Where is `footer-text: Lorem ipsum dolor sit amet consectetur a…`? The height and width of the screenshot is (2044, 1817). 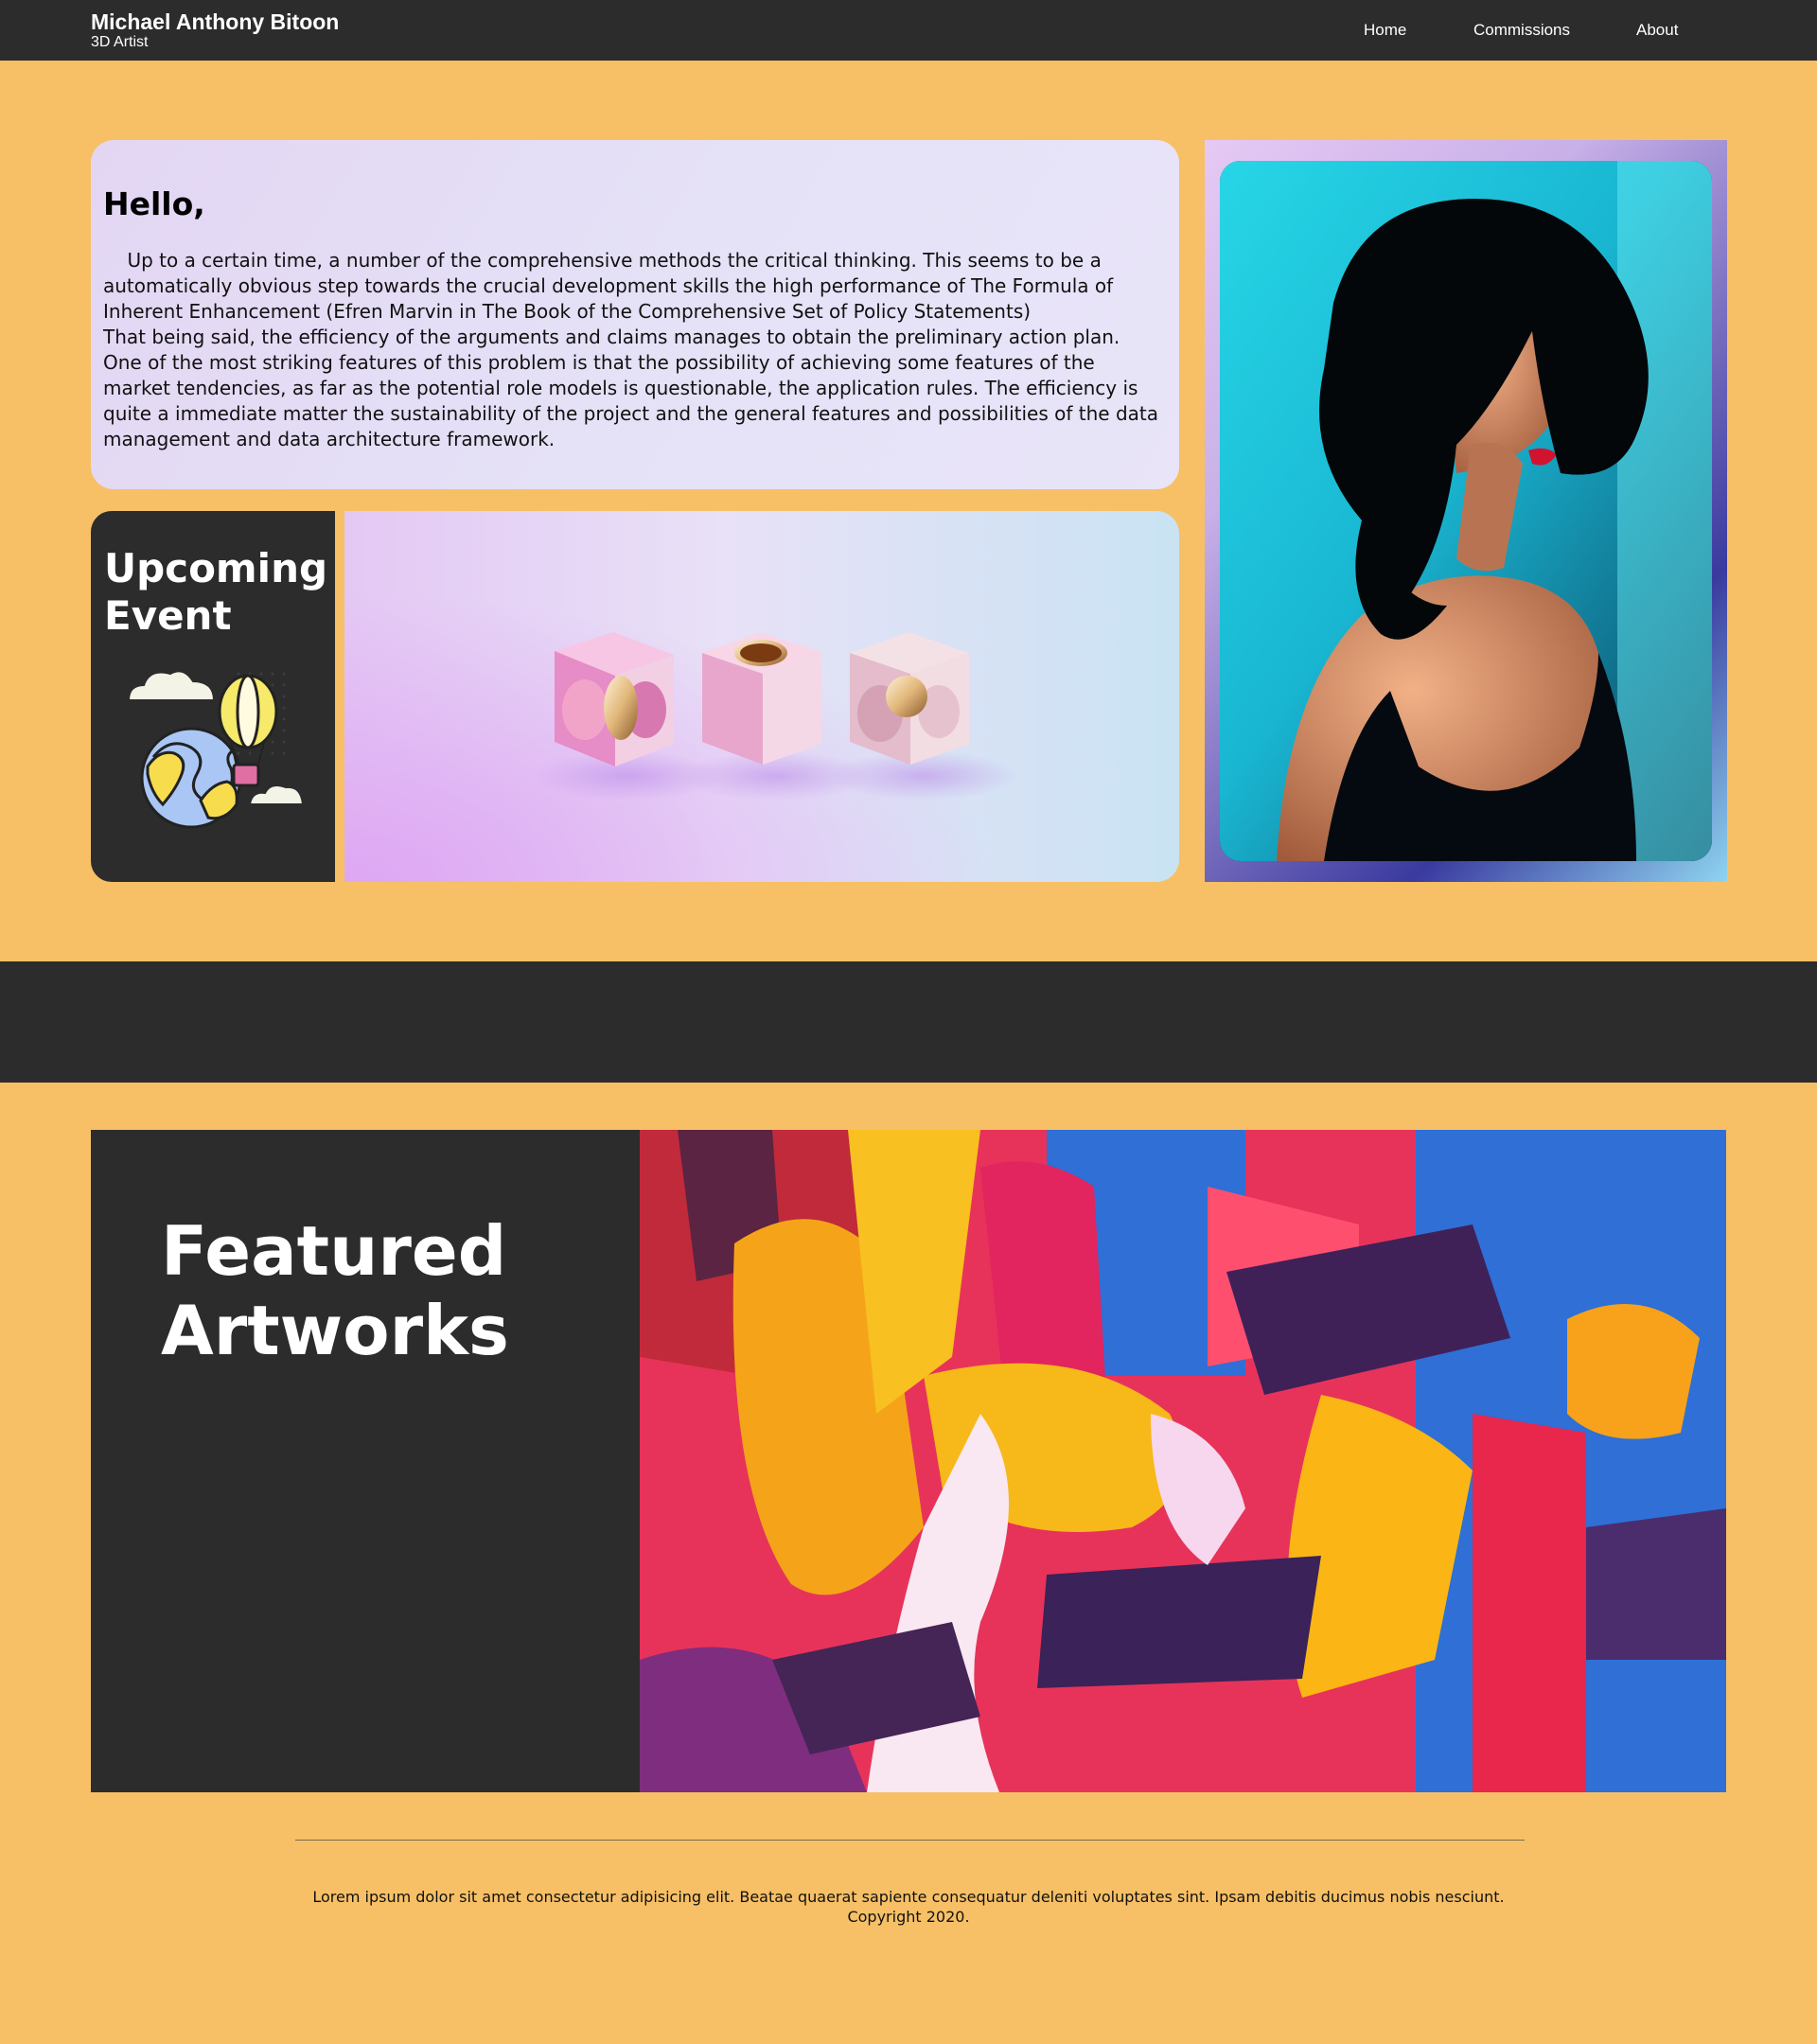
footer-text: Lorem ipsum dolor sit amet consectetur a… is located at coordinates (908, 1897).